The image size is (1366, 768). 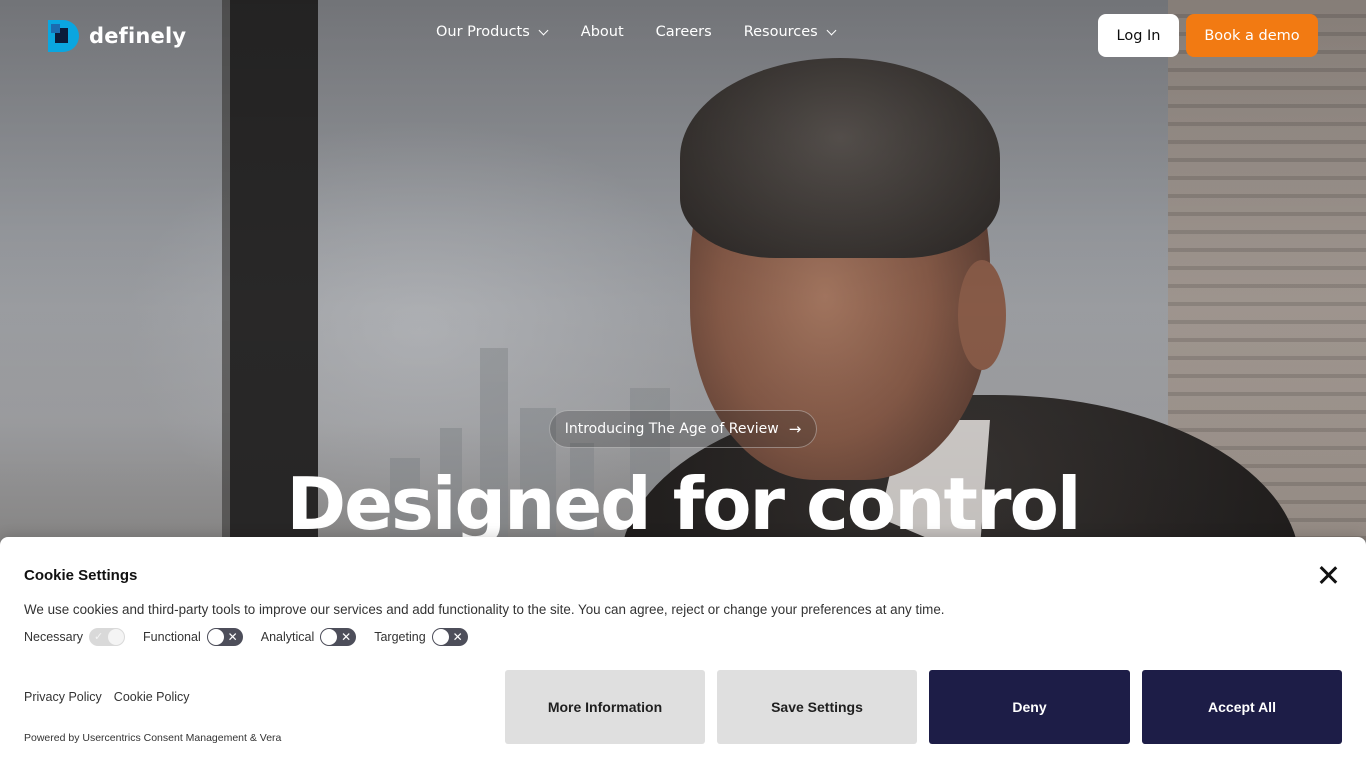 What do you see at coordinates (483, 32) in the screenshot?
I see `menu-label: Our Products` at bounding box center [483, 32].